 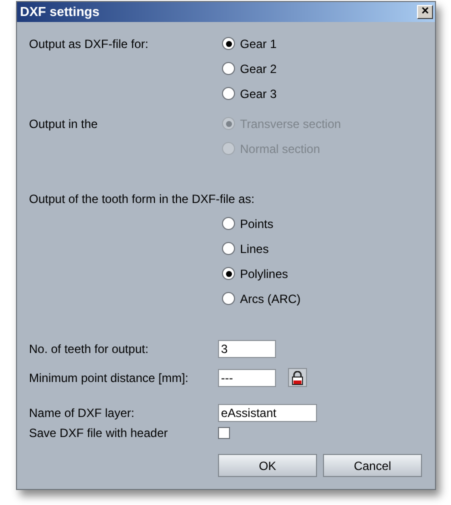 I want to click on input-field: ---, so click(x=247, y=377).